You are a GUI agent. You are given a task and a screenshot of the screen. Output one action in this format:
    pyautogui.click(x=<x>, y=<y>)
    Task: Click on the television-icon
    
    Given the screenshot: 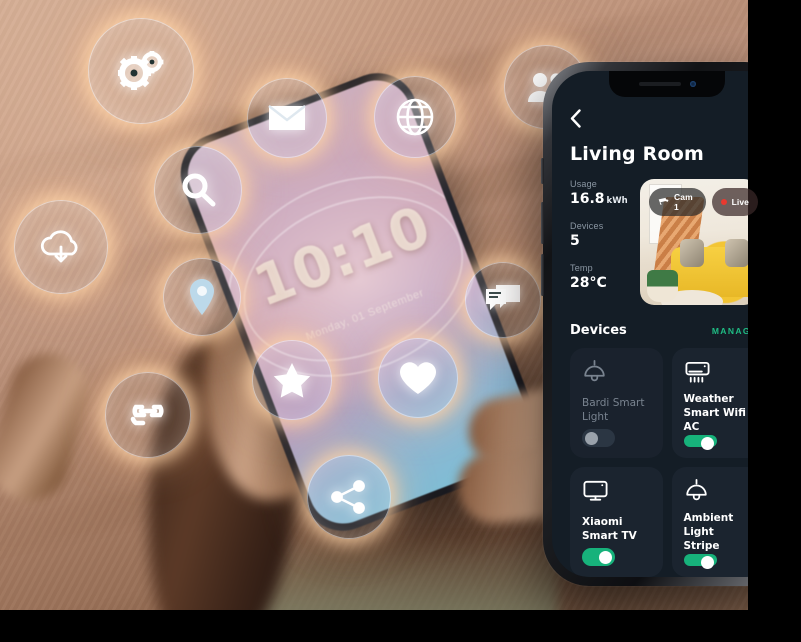 What is the action you would take?
    pyautogui.click(x=616, y=494)
    